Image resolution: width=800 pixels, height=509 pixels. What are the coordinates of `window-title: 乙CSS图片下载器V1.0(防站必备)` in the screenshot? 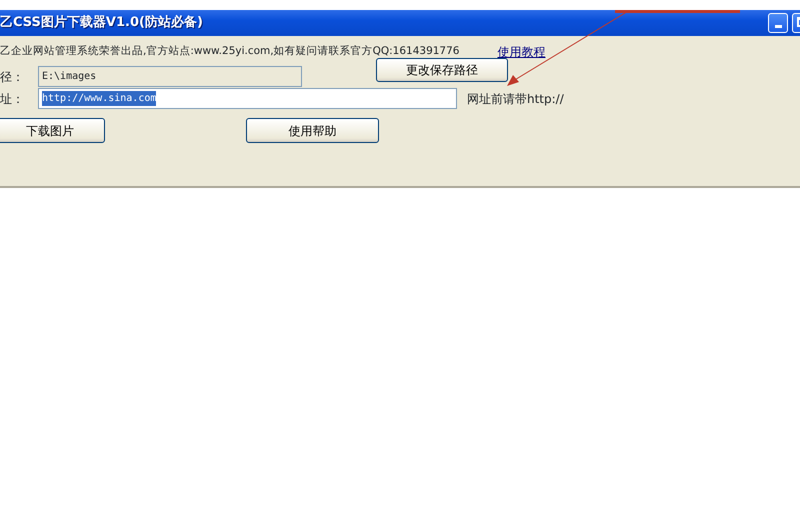 It's located at (101, 23).